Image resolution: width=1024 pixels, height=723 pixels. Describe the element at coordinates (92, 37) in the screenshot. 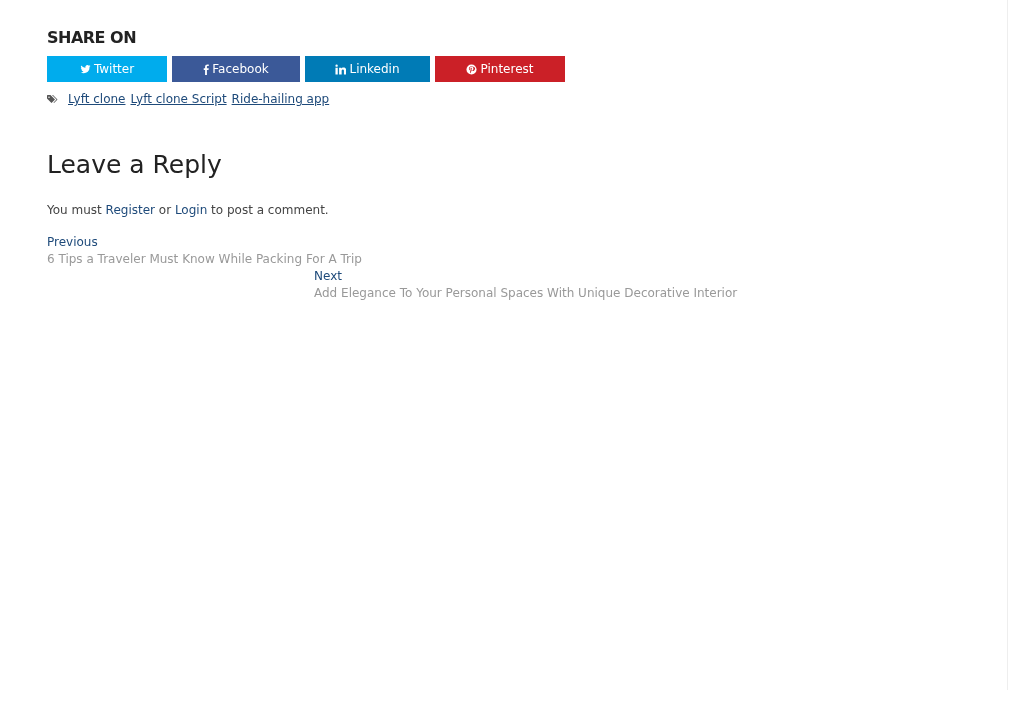

I see `share-heading: SHARE ON` at that location.